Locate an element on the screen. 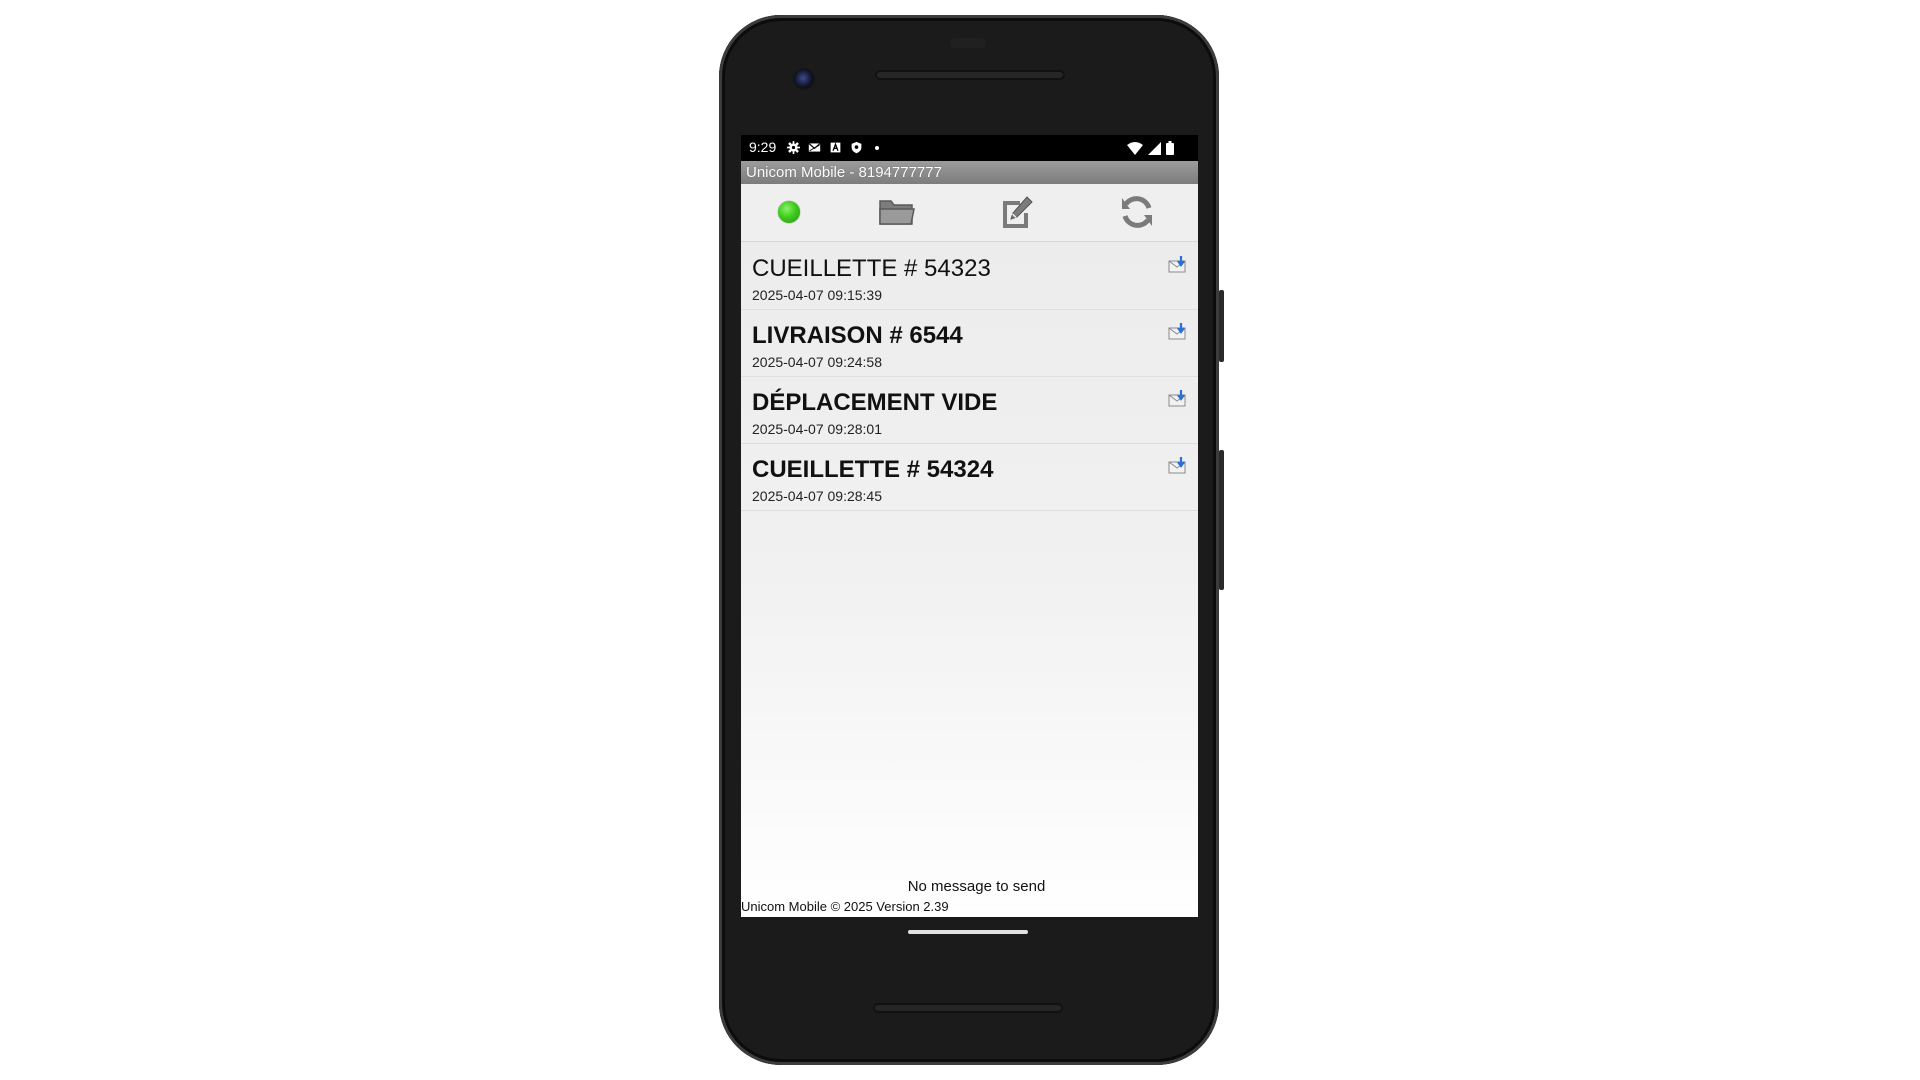  refresh-icon is located at coordinates (1137, 212).